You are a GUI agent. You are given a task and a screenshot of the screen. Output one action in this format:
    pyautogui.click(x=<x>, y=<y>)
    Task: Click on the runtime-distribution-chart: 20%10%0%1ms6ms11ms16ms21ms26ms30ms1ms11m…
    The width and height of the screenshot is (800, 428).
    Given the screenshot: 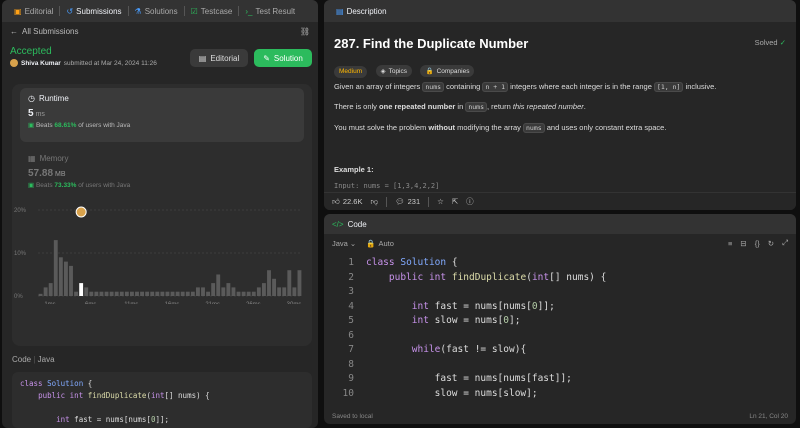 What is the action you would take?
    pyautogui.click(x=162, y=254)
    